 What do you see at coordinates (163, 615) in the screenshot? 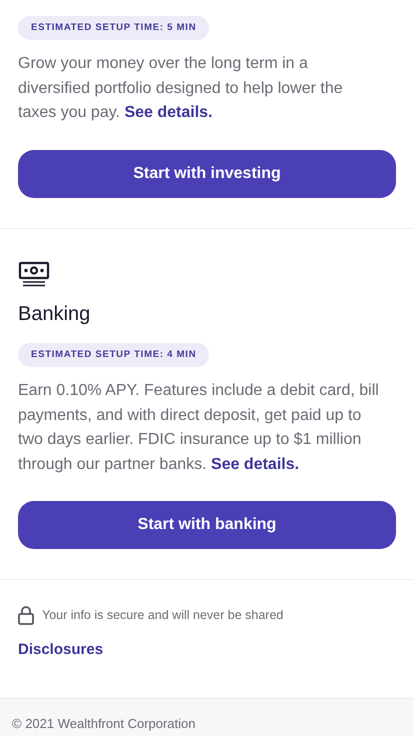
I see `security-note: Your info is secure and will never be shared` at bounding box center [163, 615].